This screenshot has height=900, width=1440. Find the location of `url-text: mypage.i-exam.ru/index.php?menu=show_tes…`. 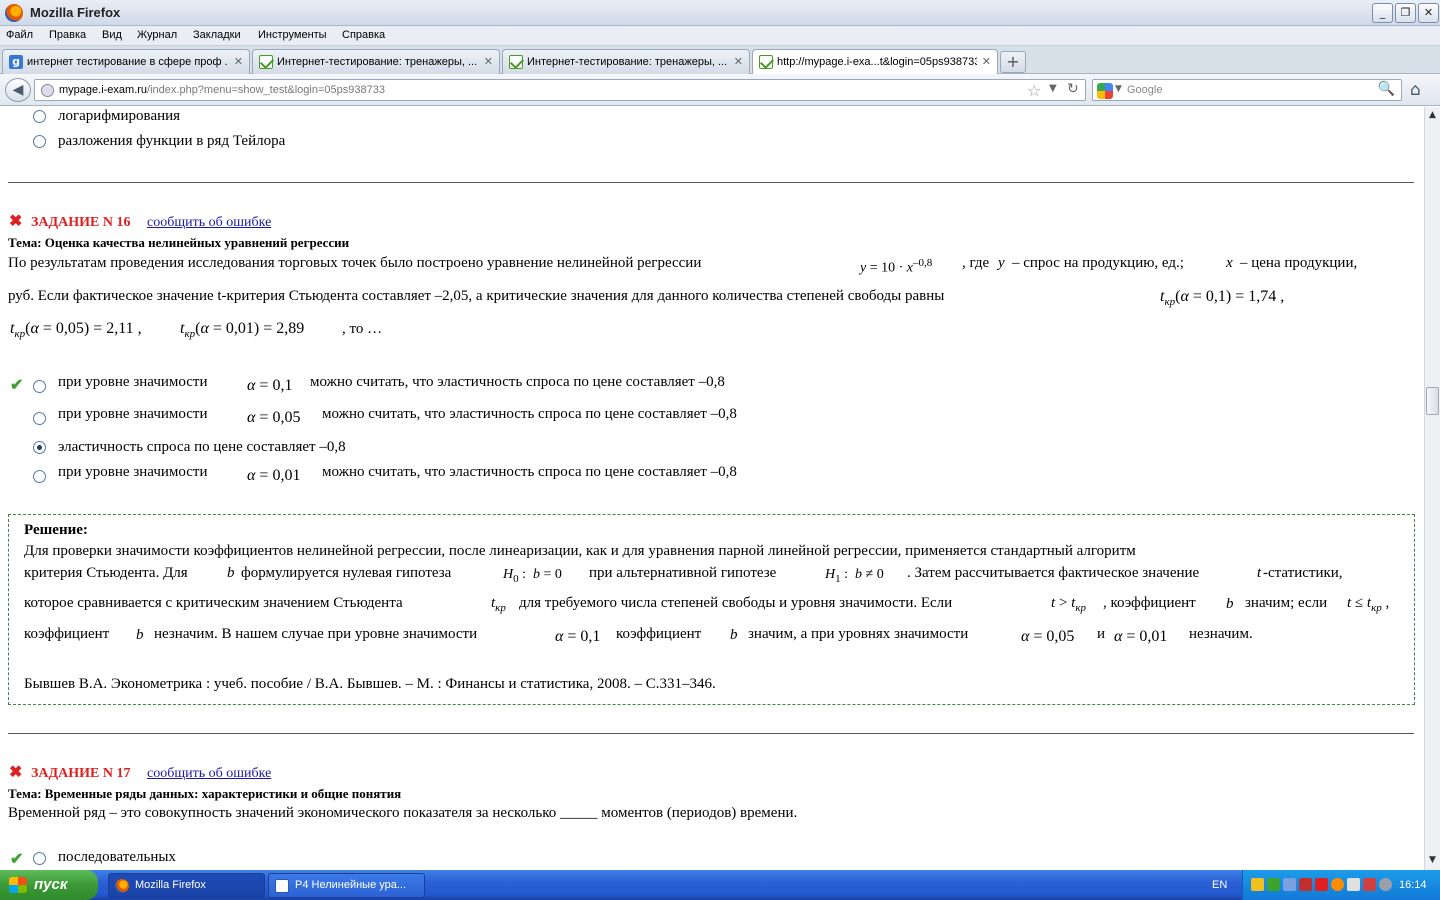

url-text: mypage.i-exam.ru/index.php?menu=show_tes… is located at coordinates (222, 90).